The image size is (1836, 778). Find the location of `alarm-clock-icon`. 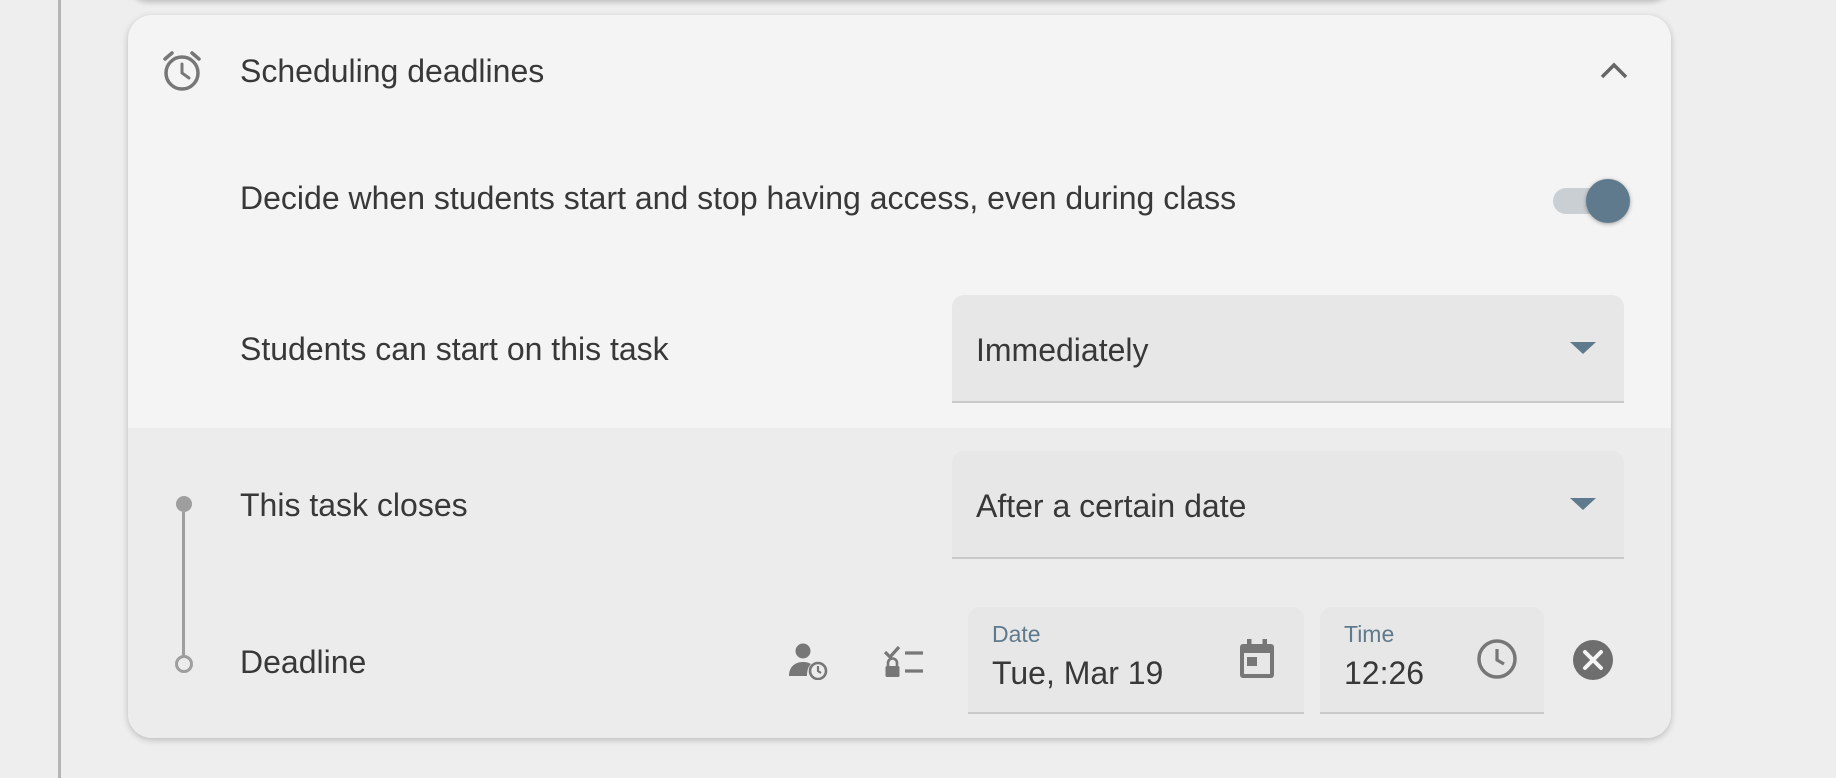

alarm-clock-icon is located at coordinates (182, 71).